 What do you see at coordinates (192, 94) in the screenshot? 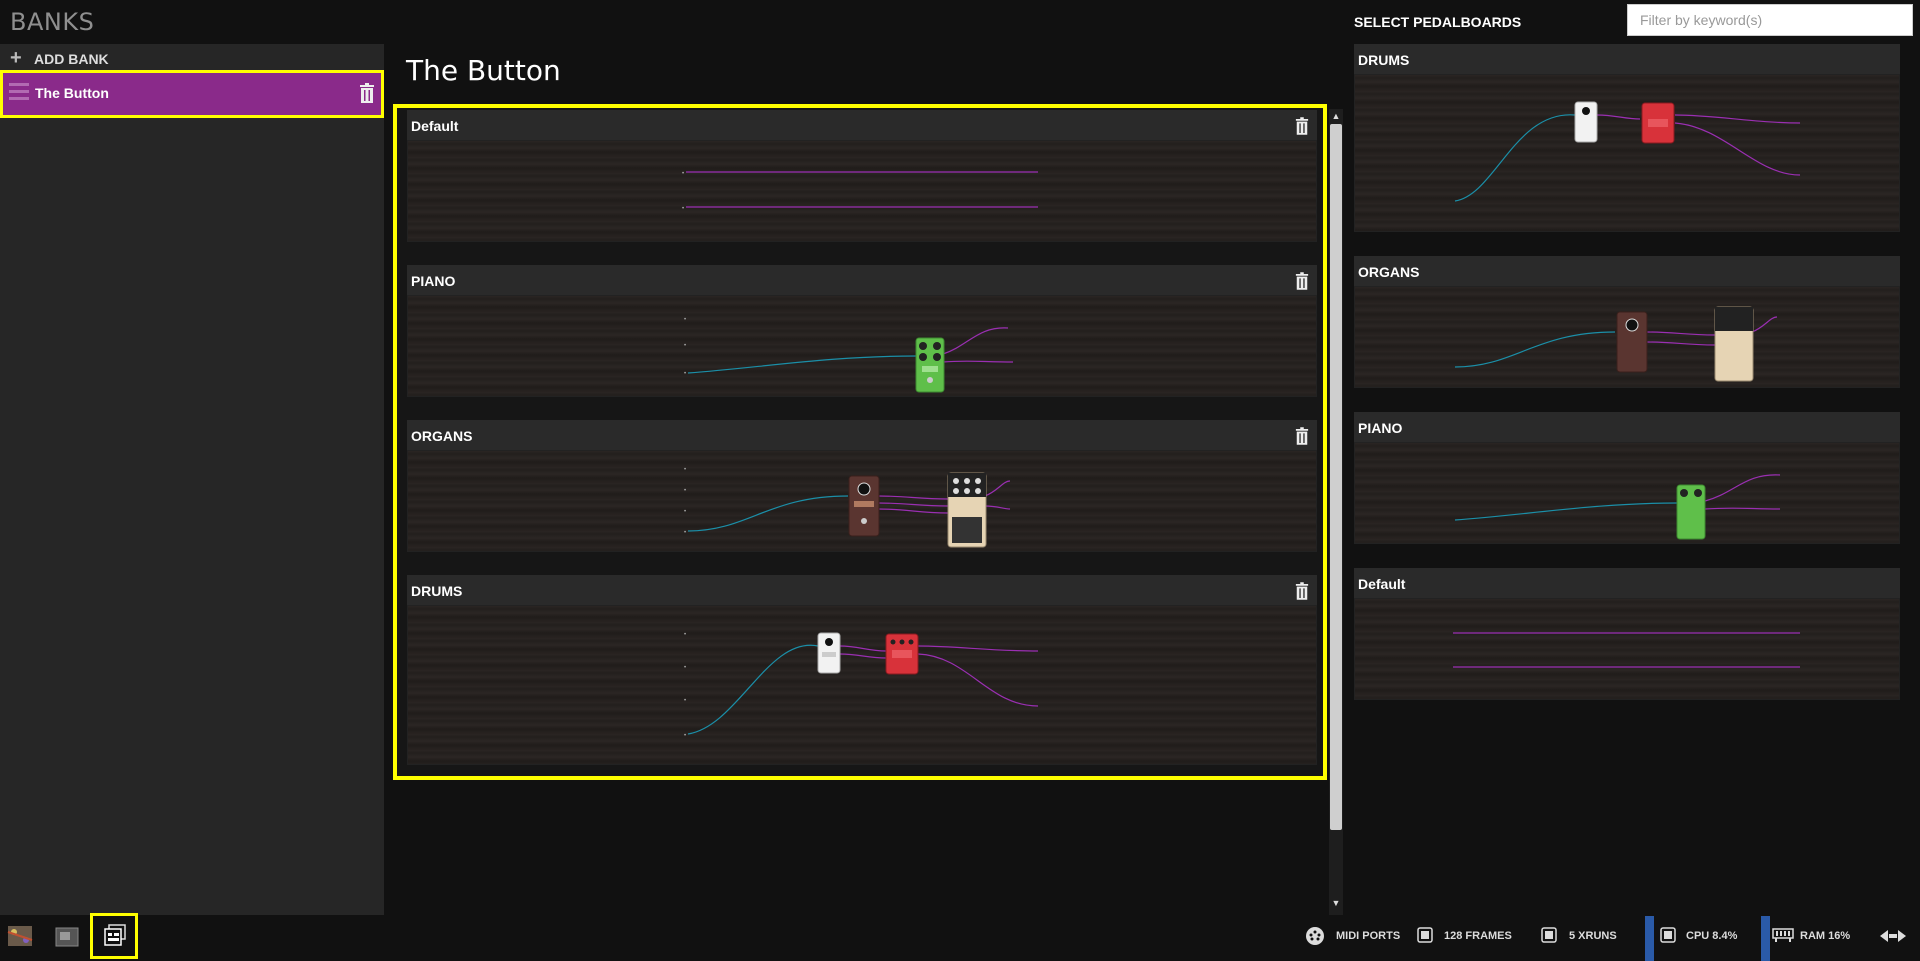
I see `bank-item-the-button: The Button` at bounding box center [192, 94].